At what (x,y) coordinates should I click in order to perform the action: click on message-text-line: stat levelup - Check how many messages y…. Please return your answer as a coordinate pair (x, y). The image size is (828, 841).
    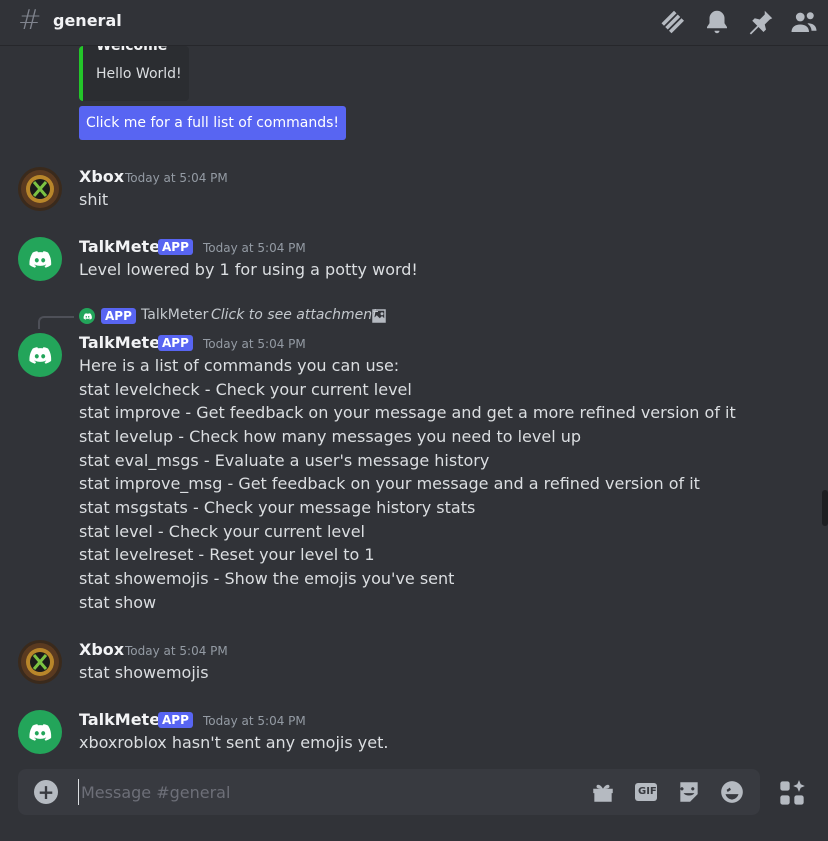
    Looking at the image, I should click on (330, 436).